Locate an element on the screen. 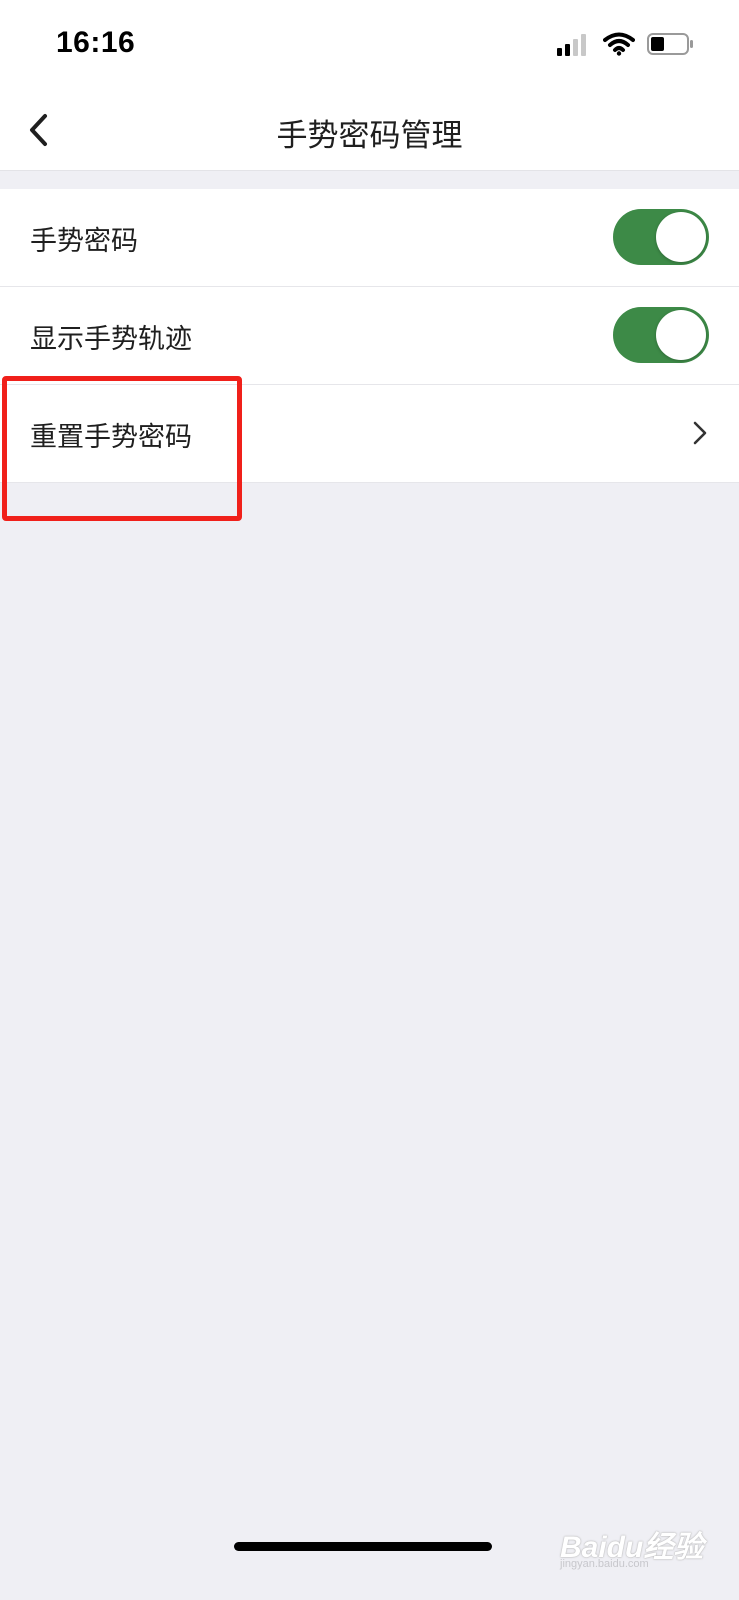 Image resolution: width=739 pixels, height=1600 pixels. settings-row-gesture-password: 手势密码 is located at coordinates (369, 238).